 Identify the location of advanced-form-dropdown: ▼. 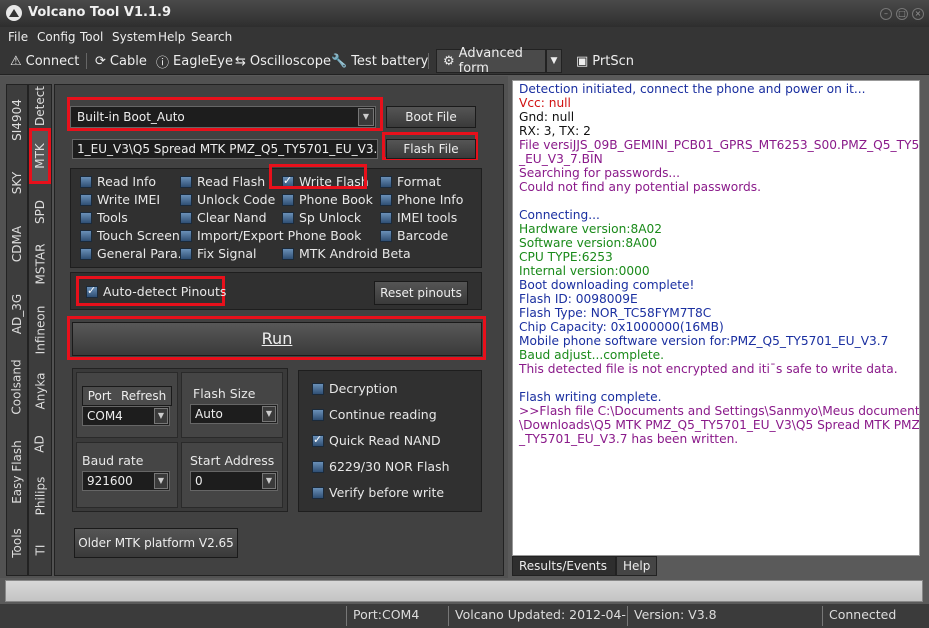
(554, 61).